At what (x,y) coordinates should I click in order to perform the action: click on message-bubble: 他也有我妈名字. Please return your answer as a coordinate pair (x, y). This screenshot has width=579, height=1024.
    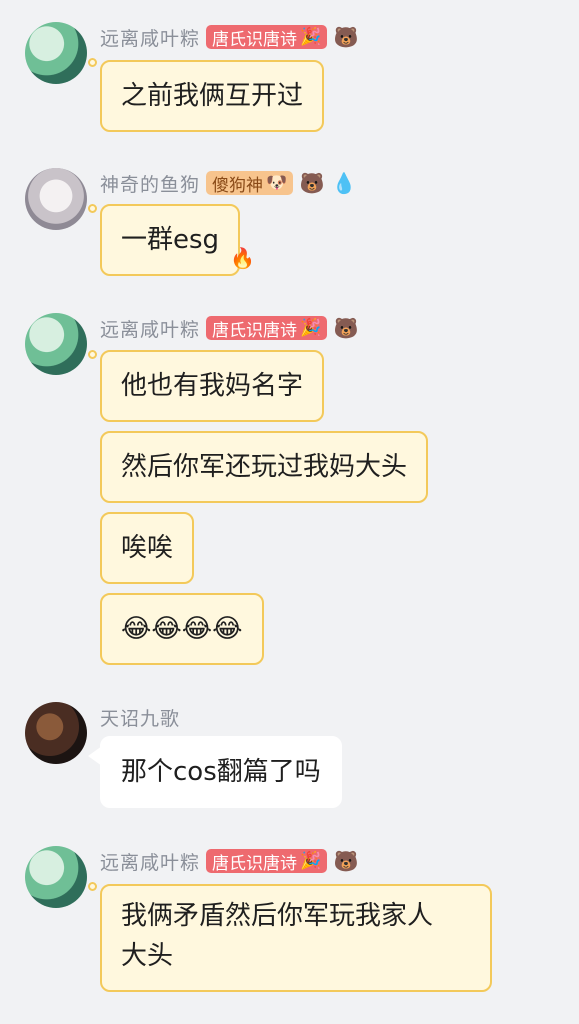
    Looking at the image, I should click on (212, 386).